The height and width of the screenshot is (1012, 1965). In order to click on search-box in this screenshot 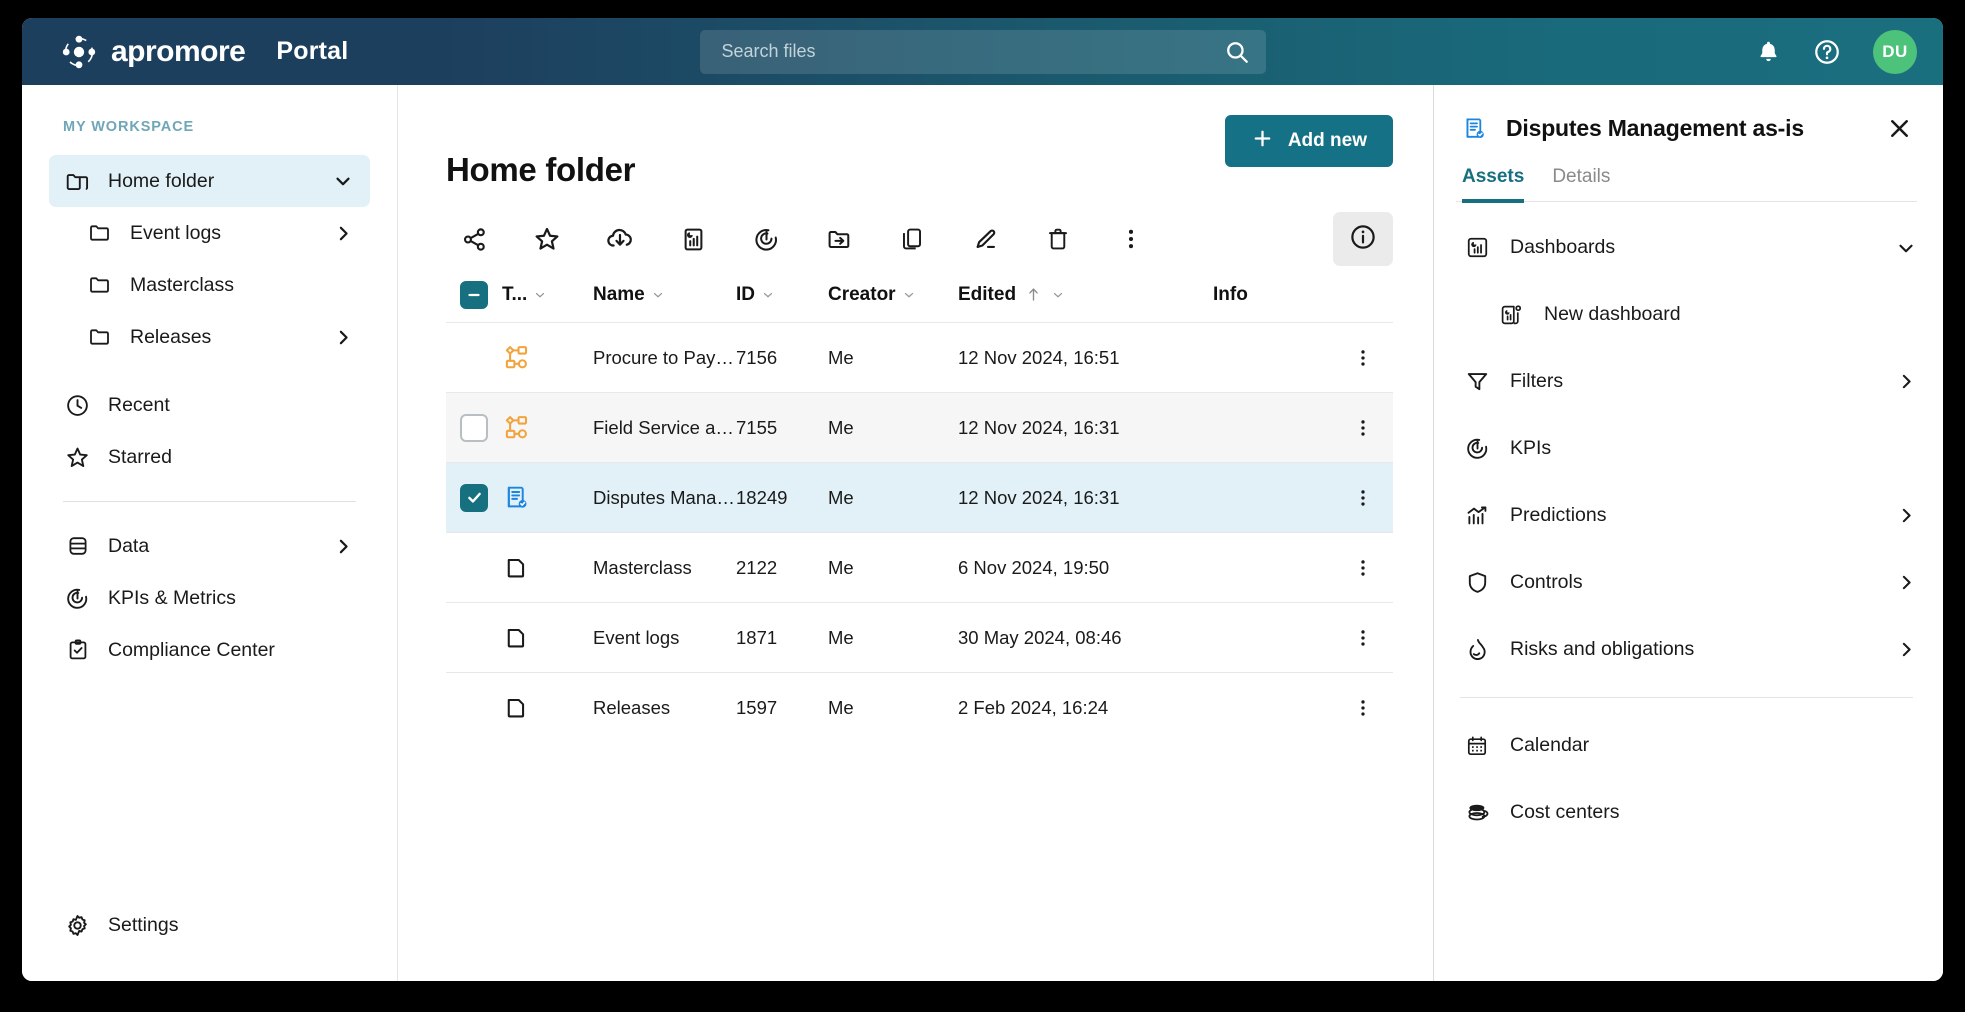, I will do `click(982, 51)`.